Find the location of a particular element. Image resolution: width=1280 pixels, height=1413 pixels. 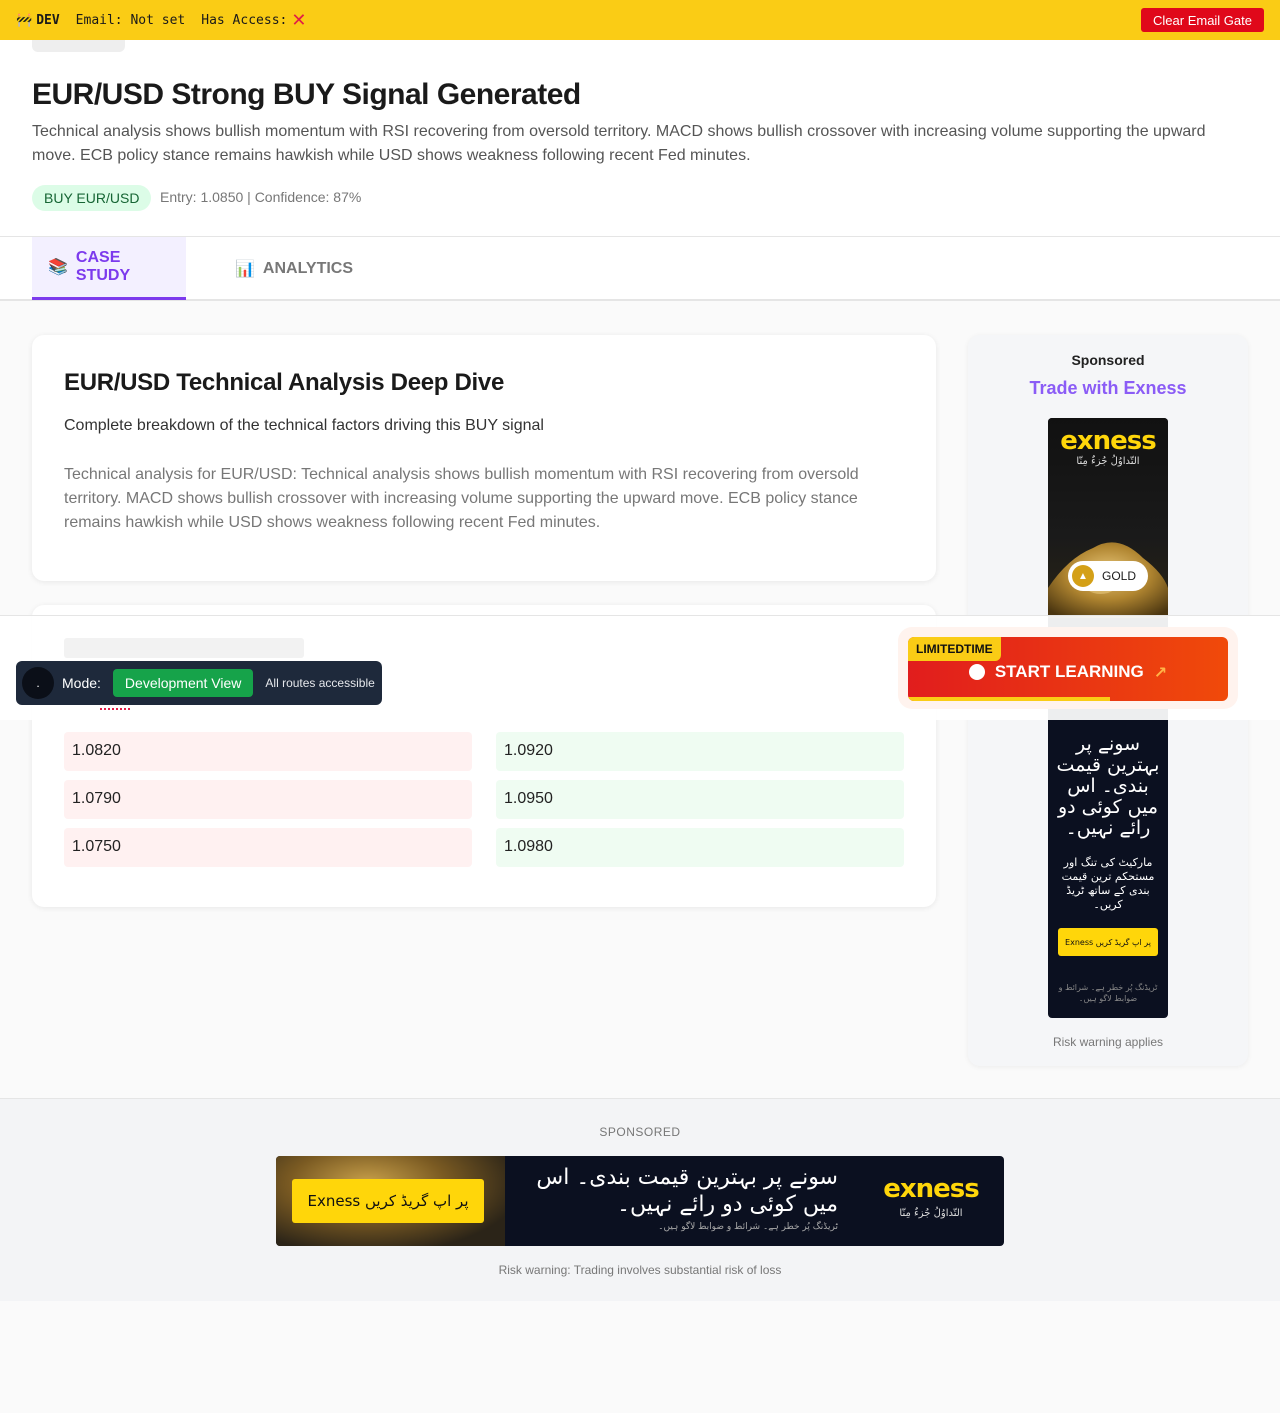

gold-label: GOLD is located at coordinates (1119, 576).